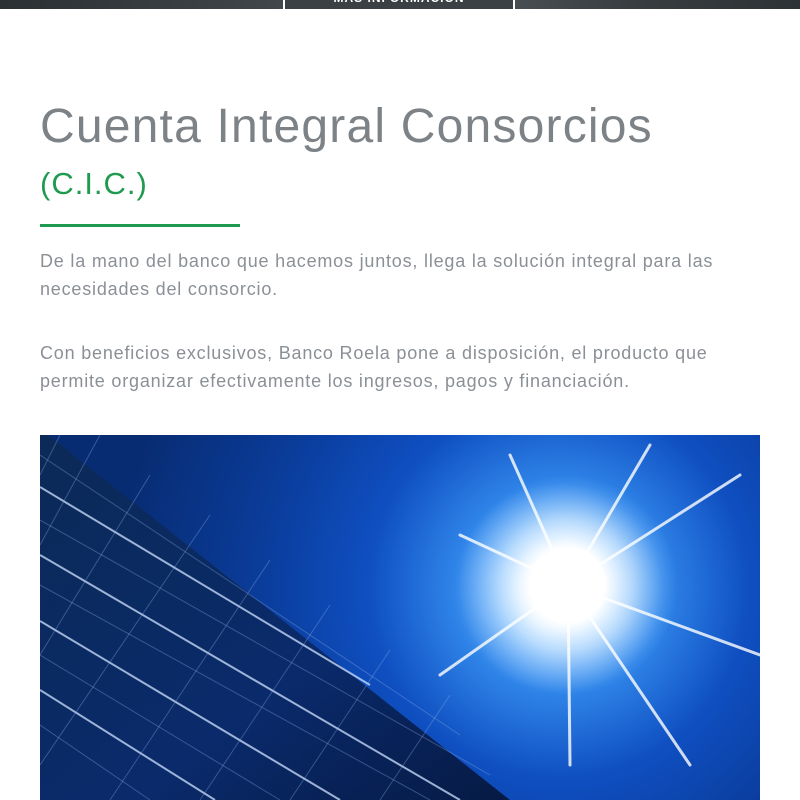 Image resolution: width=800 pixels, height=800 pixels. I want to click on more-info-button: MÁS INFORMACIÓN, so click(399, 4).